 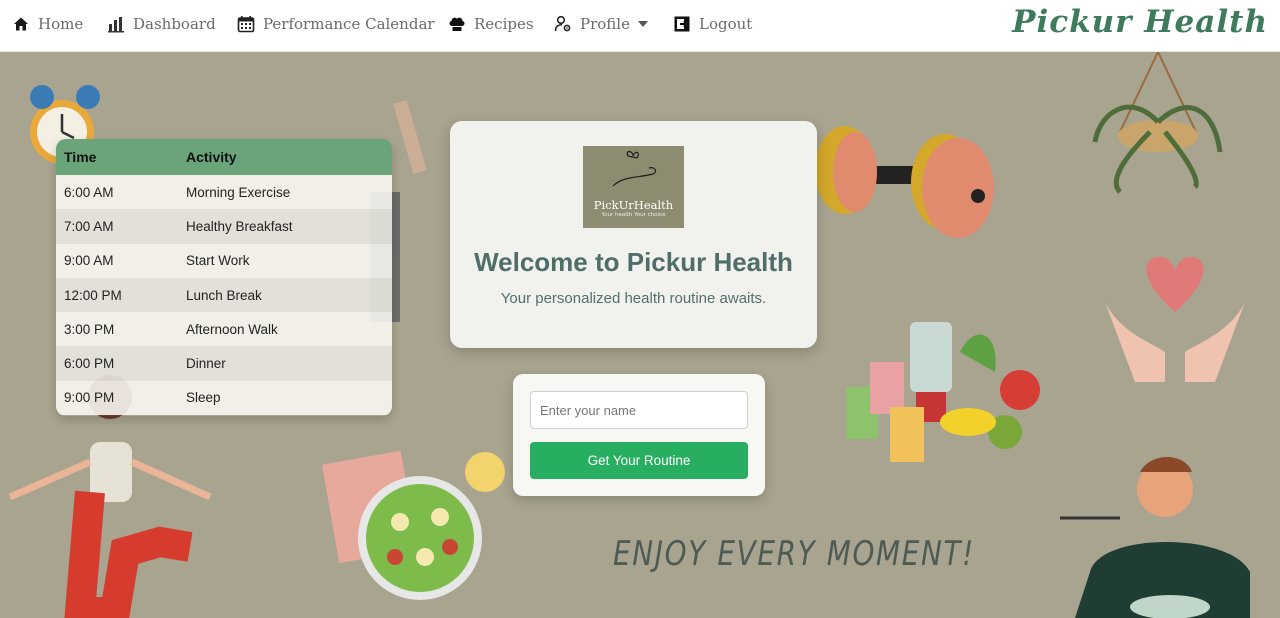 I want to click on logo-text: PickUrHealth, so click(x=633, y=205).